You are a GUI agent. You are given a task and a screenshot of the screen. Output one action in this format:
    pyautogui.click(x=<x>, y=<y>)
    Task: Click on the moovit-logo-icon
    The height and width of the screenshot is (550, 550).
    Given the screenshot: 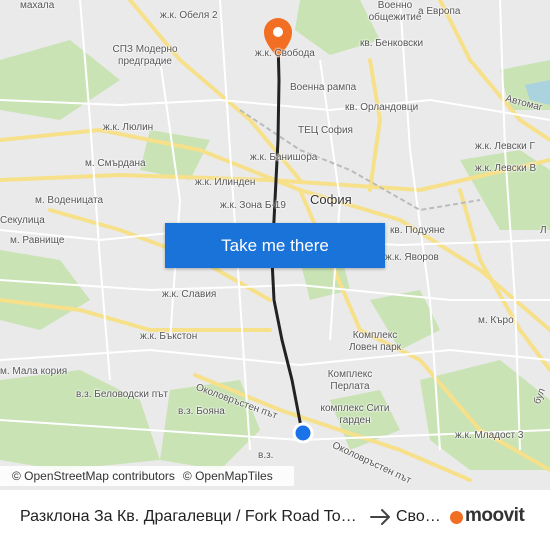 What is the action you would take?
    pyautogui.click(x=456, y=517)
    